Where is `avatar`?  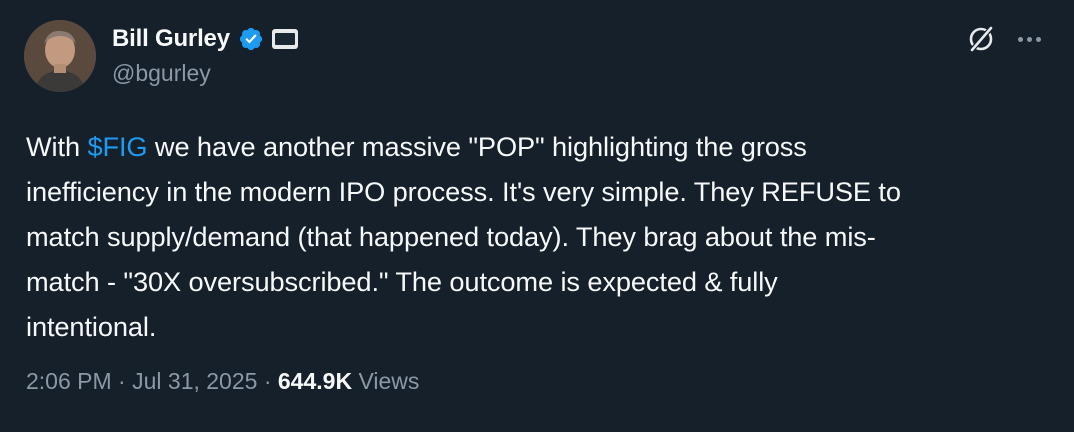
avatar is located at coordinates (60, 56).